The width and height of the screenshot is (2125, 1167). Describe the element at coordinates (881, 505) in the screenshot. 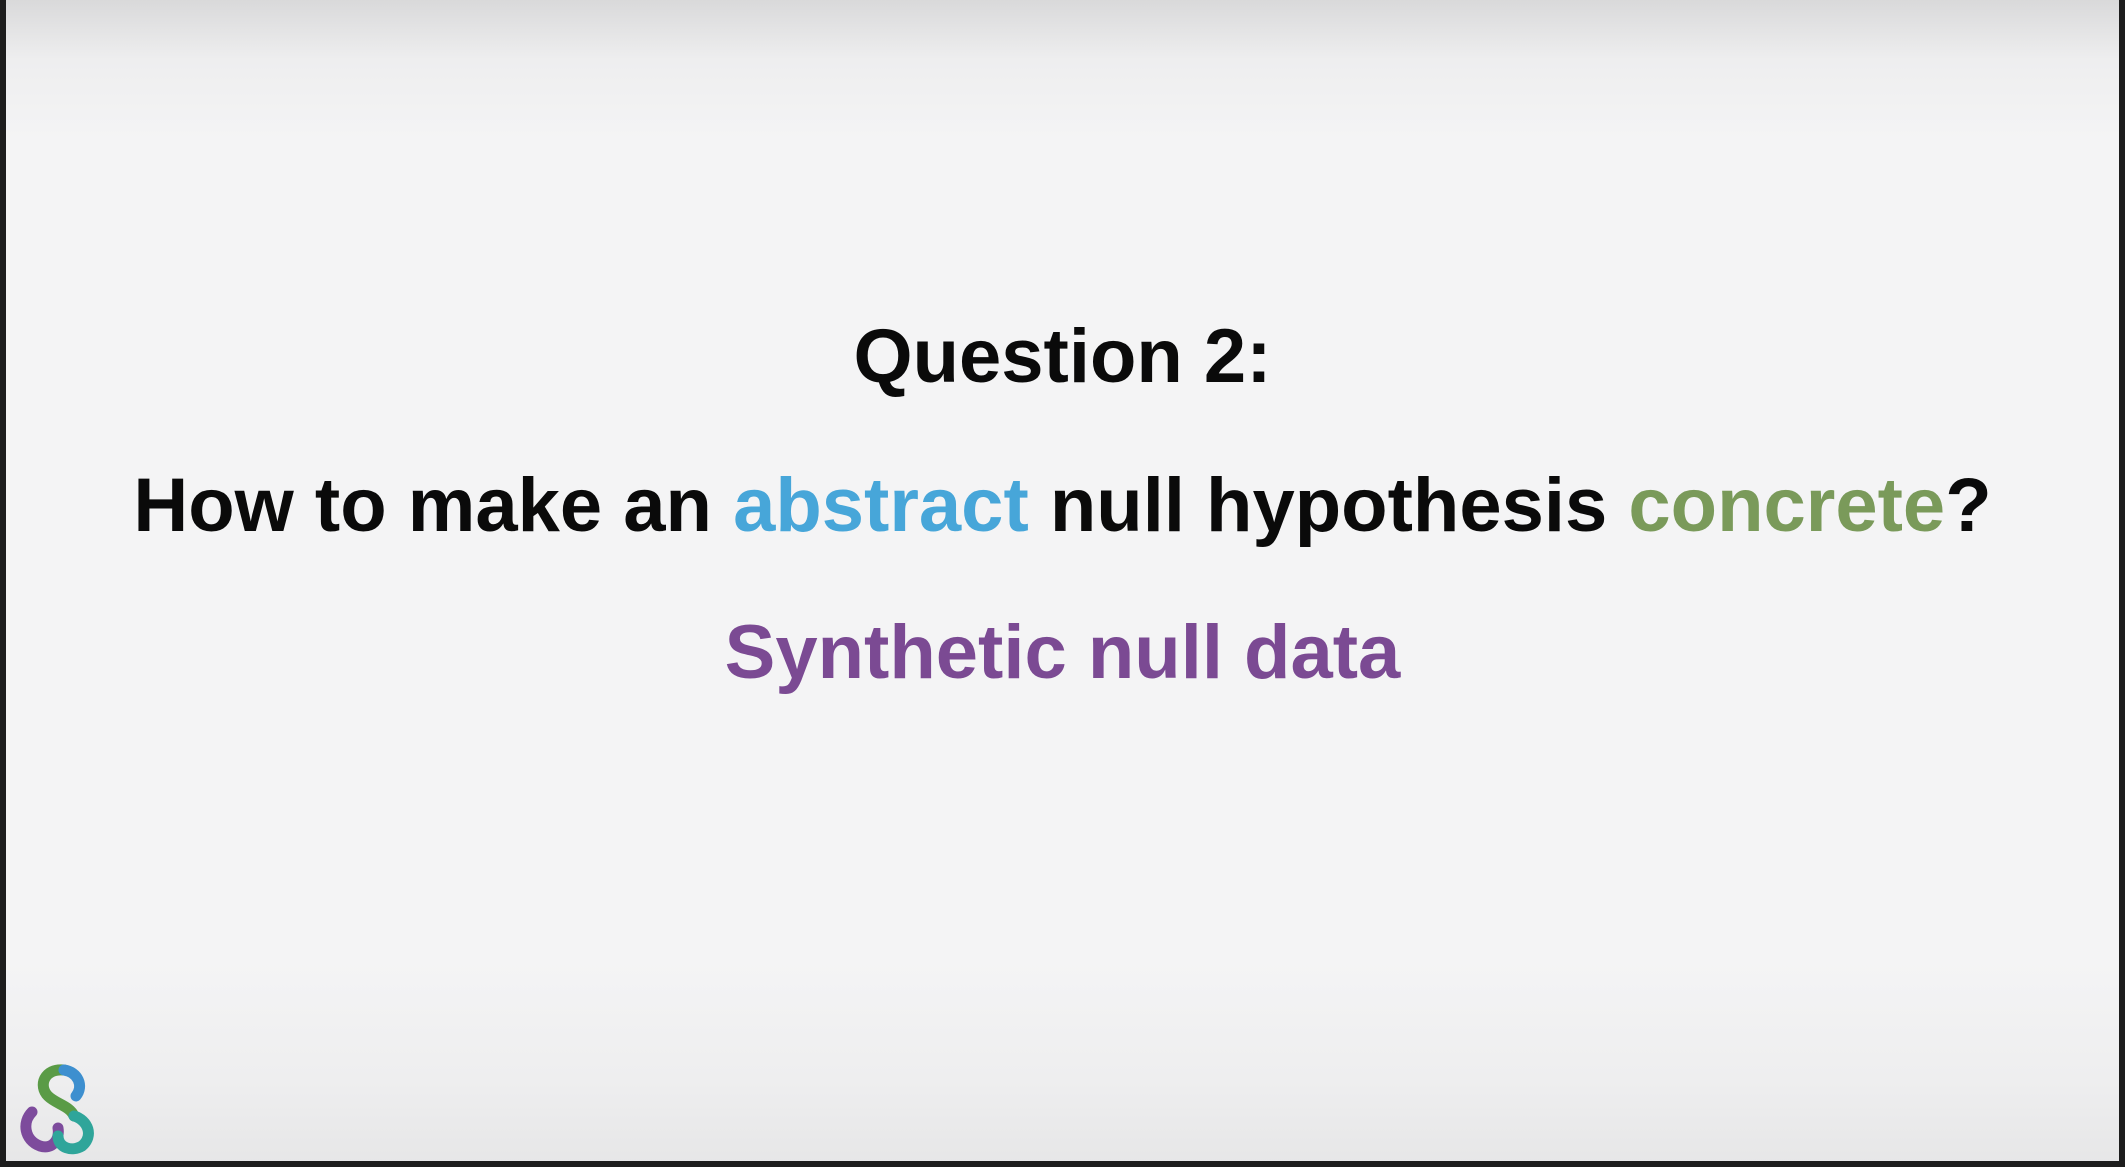

I see `highlight-abstract: abstract` at that location.